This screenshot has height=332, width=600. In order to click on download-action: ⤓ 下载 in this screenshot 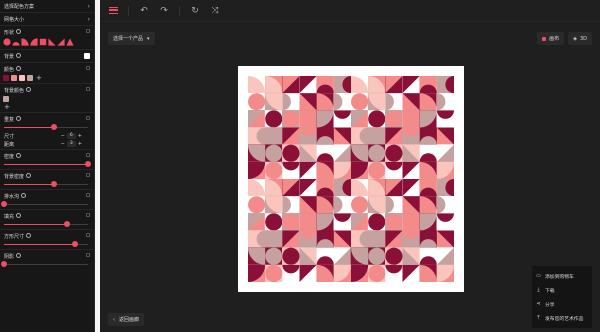, I will do `click(562, 290)`.